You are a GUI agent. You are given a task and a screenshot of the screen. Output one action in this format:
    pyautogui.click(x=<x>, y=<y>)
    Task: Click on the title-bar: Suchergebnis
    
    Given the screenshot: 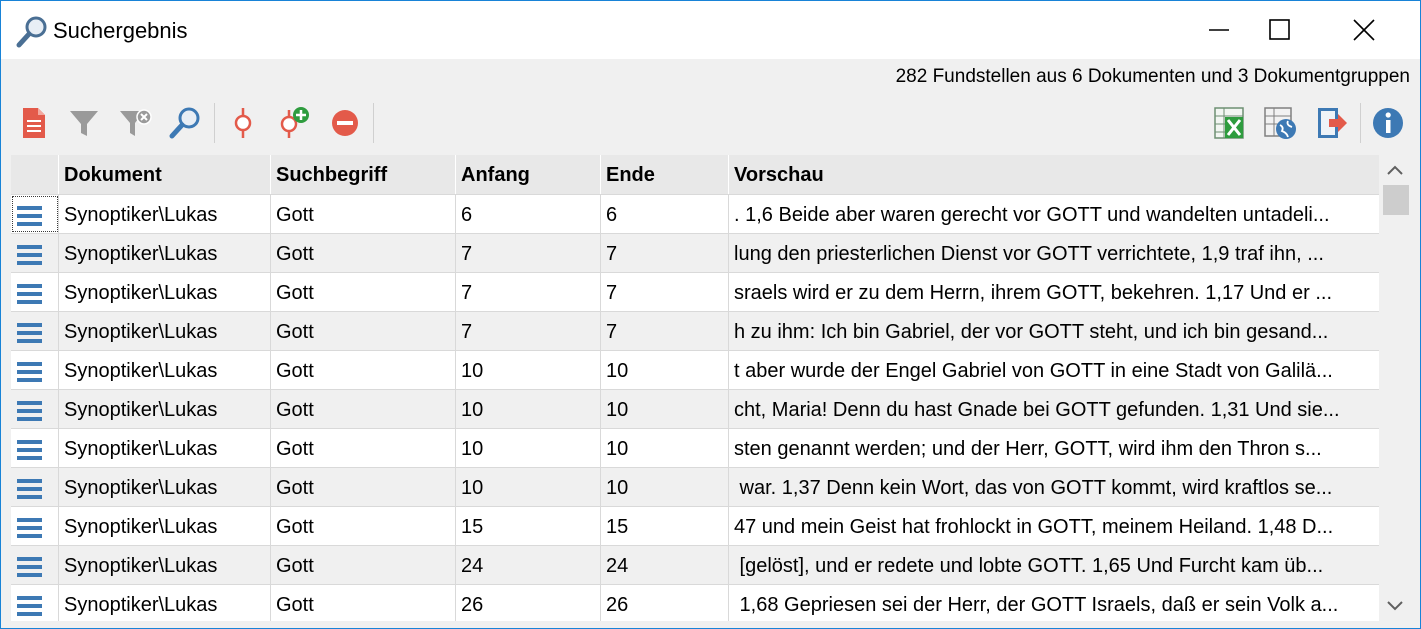 What is the action you would take?
    pyautogui.click(x=710, y=30)
    